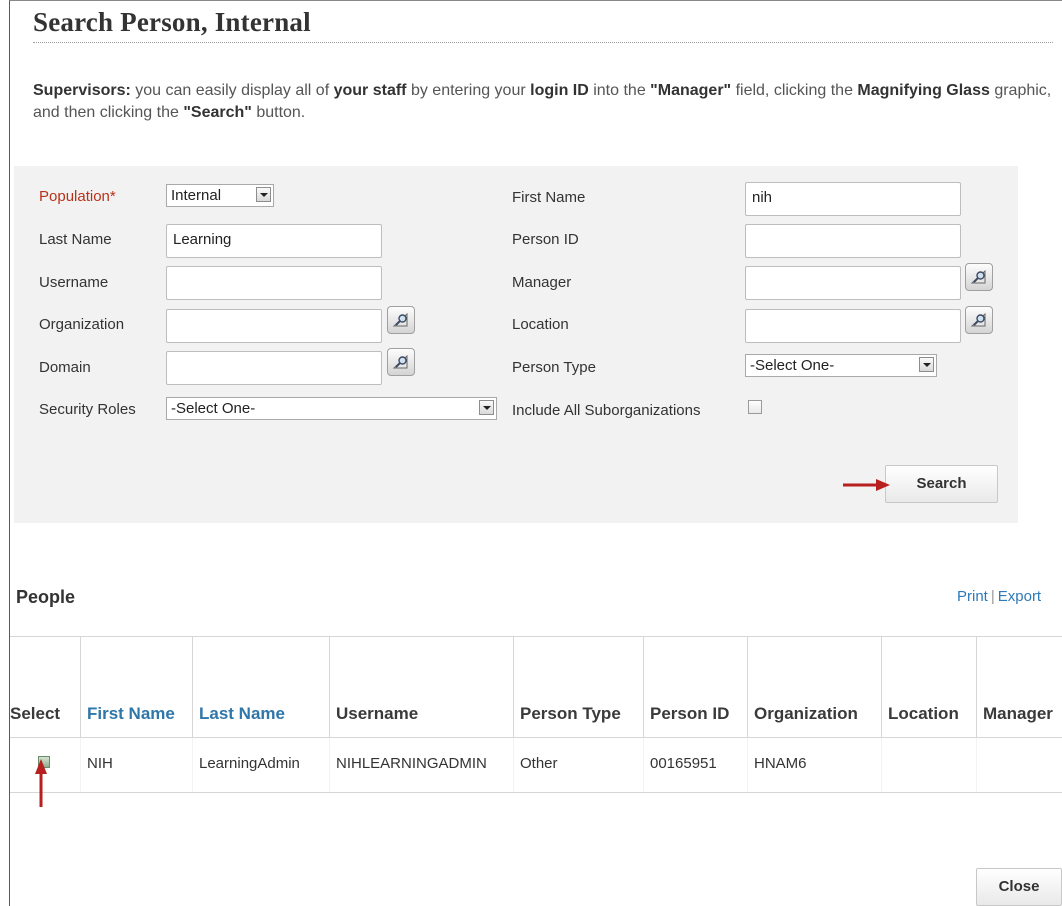 The image size is (1062, 906). I want to click on column-header-last-name: Last Name, so click(261, 687).